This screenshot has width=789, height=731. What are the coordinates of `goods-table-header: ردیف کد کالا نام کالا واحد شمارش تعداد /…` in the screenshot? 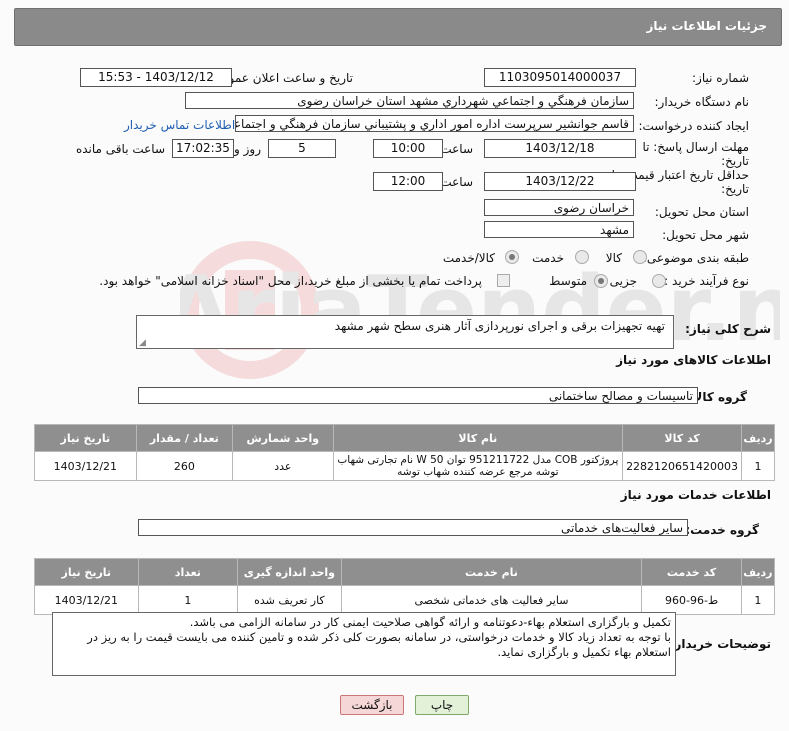 It's located at (404, 438).